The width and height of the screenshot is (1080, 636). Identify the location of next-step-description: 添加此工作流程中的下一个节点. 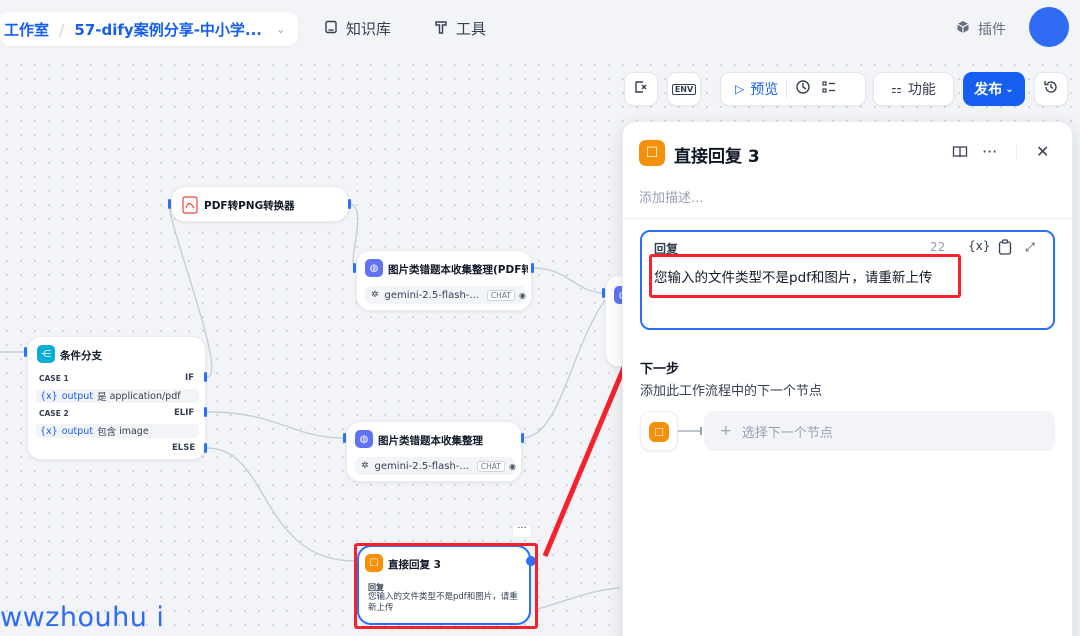
(731, 391).